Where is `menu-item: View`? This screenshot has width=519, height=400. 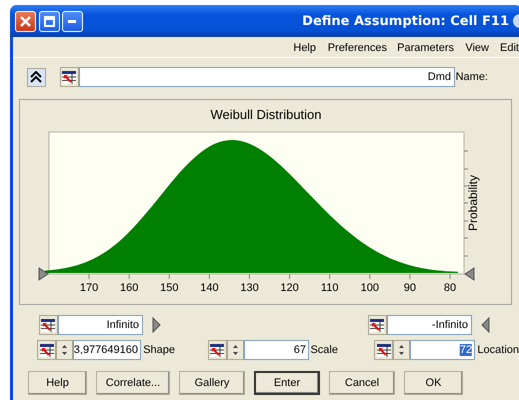 menu-item: View is located at coordinates (477, 48).